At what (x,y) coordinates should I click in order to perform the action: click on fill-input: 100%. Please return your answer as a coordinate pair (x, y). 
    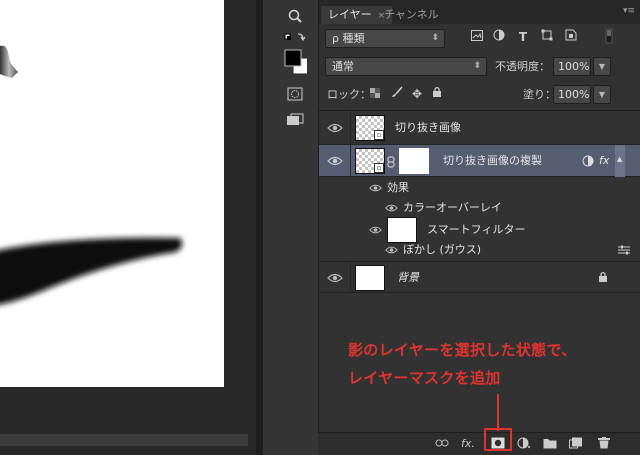
    Looking at the image, I should click on (572, 94).